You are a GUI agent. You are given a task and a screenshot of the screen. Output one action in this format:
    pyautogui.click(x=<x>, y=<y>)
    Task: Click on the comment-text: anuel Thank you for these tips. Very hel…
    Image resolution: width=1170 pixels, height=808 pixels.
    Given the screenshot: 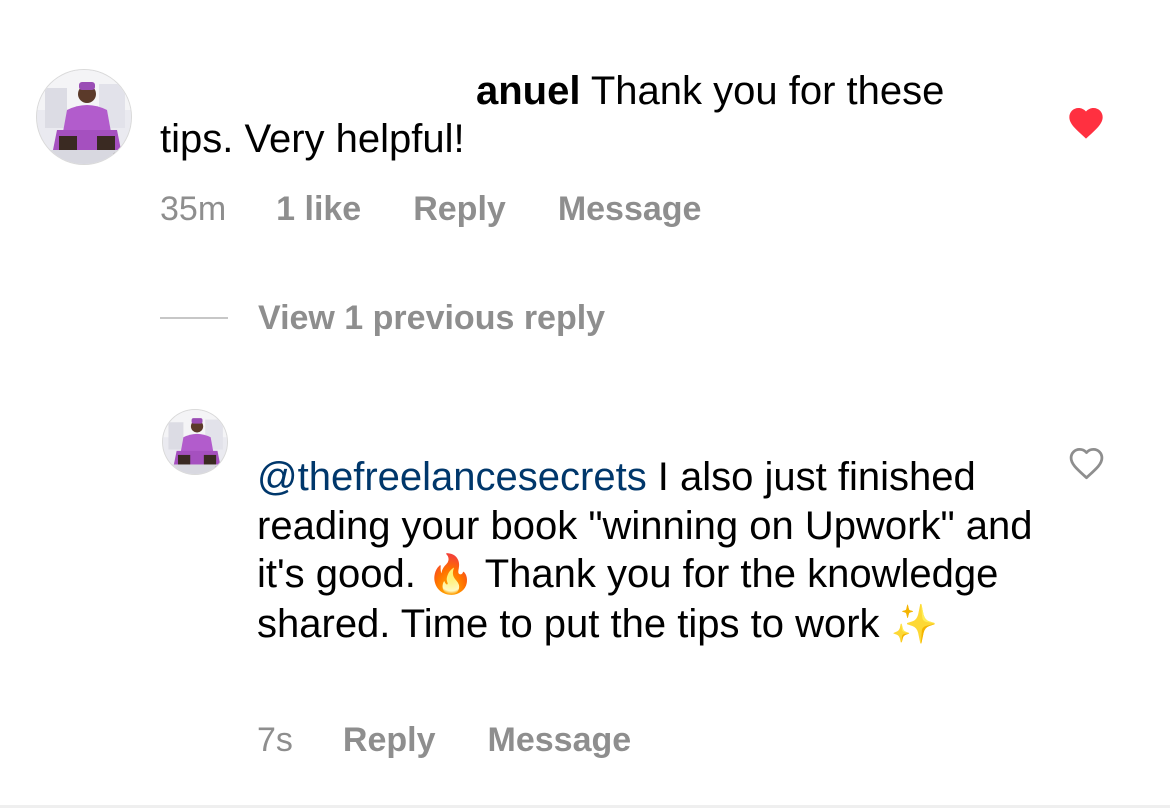 What is the action you would take?
    pyautogui.click(x=590, y=115)
    